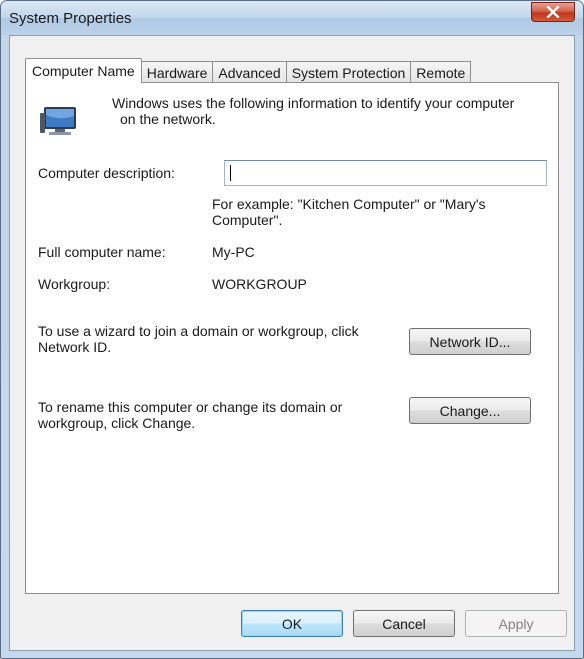 The image size is (584, 659). I want to click on close-button, so click(553, 12).